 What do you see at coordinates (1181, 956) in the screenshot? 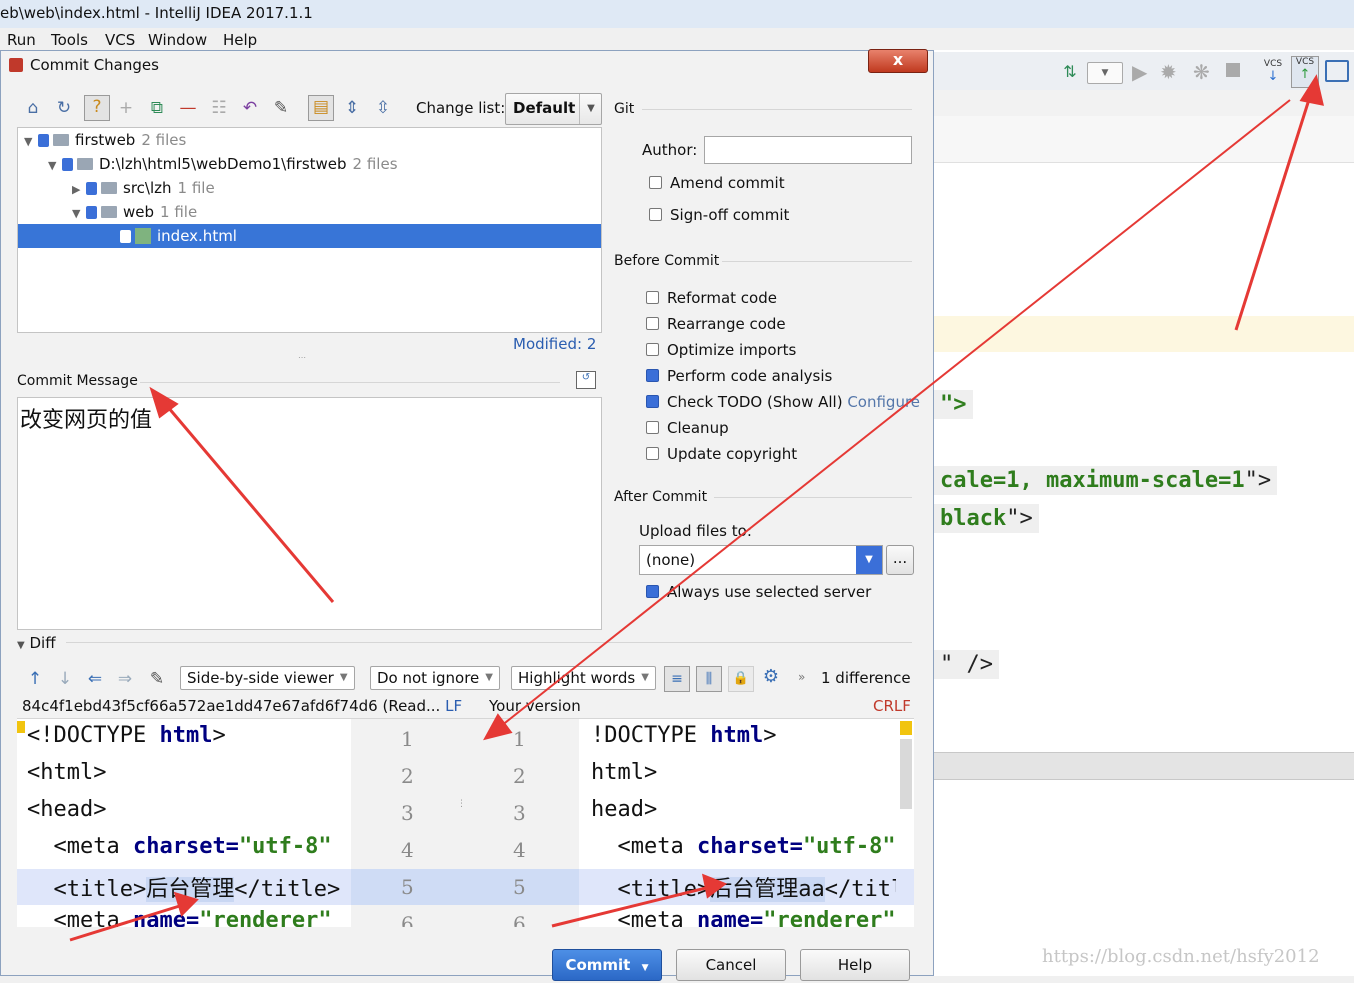
I see `watermark: https://blog.csdn.net/hsfy2012` at bounding box center [1181, 956].